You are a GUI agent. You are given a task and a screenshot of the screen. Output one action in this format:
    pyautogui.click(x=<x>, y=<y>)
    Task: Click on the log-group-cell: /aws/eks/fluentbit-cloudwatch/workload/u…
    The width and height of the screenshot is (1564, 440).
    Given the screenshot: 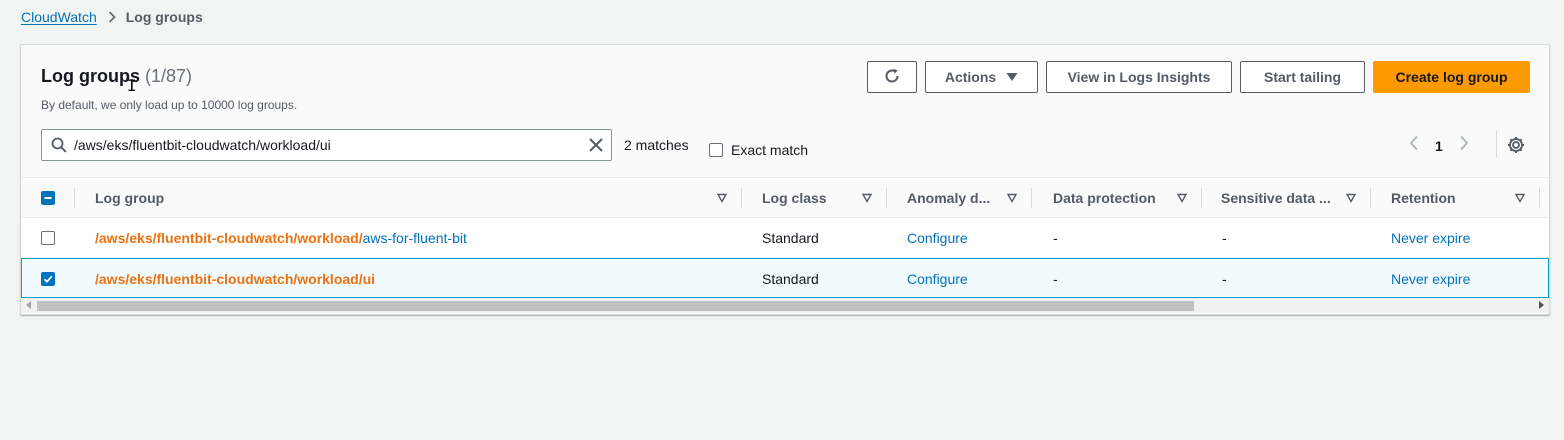 What is the action you would take?
    pyautogui.click(x=235, y=279)
    